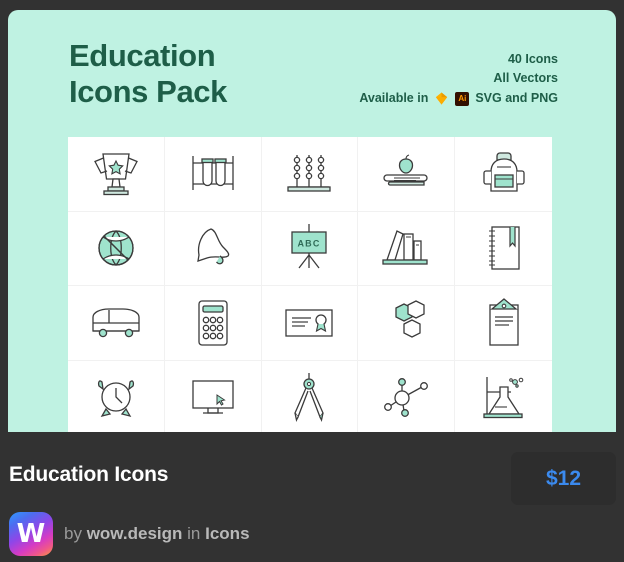 This screenshot has width=624, height=562. I want to click on author-name-link: wow.design, so click(135, 533).